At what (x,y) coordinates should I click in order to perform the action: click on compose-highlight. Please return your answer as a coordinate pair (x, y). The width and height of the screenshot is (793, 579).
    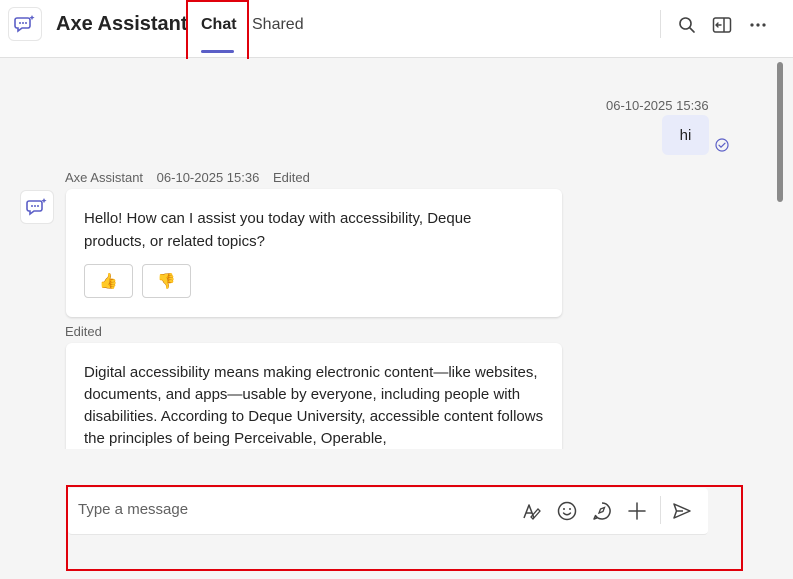
    Looking at the image, I should click on (404, 528).